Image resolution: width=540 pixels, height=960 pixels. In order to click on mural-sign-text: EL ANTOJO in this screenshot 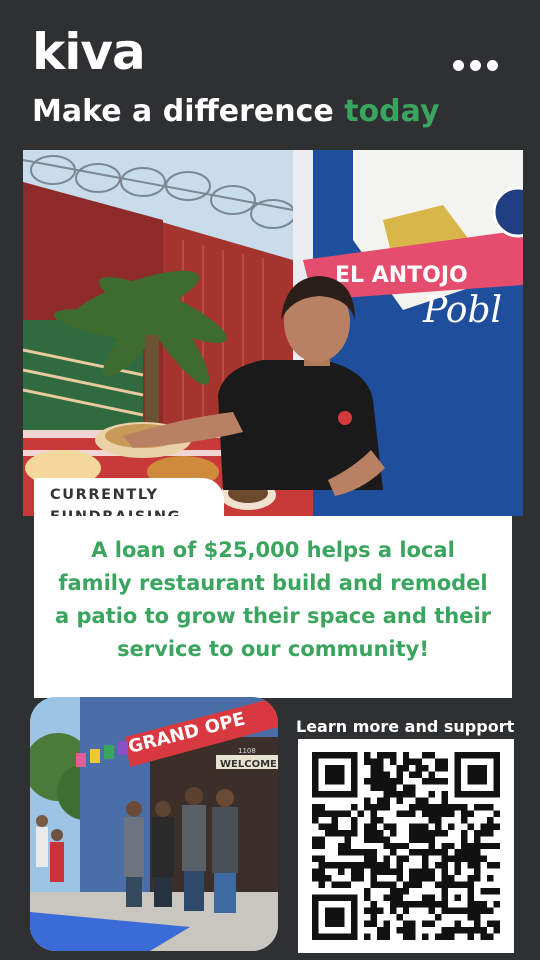, I will do `click(401, 275)`.